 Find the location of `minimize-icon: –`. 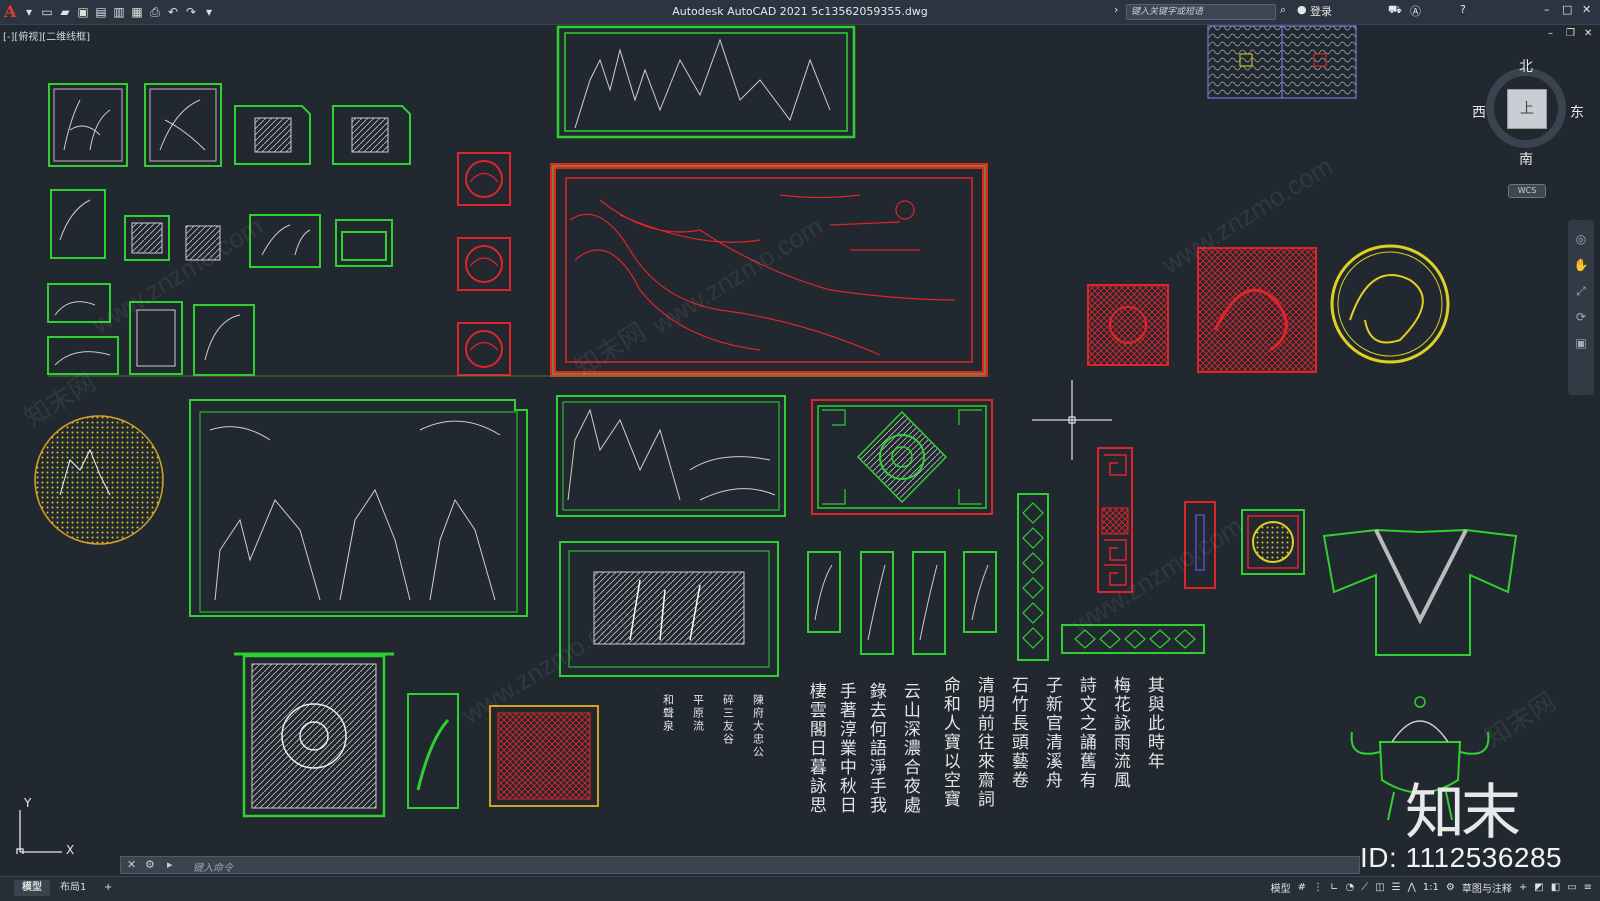

minimize-icon: – is located at coordinates (1547, 9).